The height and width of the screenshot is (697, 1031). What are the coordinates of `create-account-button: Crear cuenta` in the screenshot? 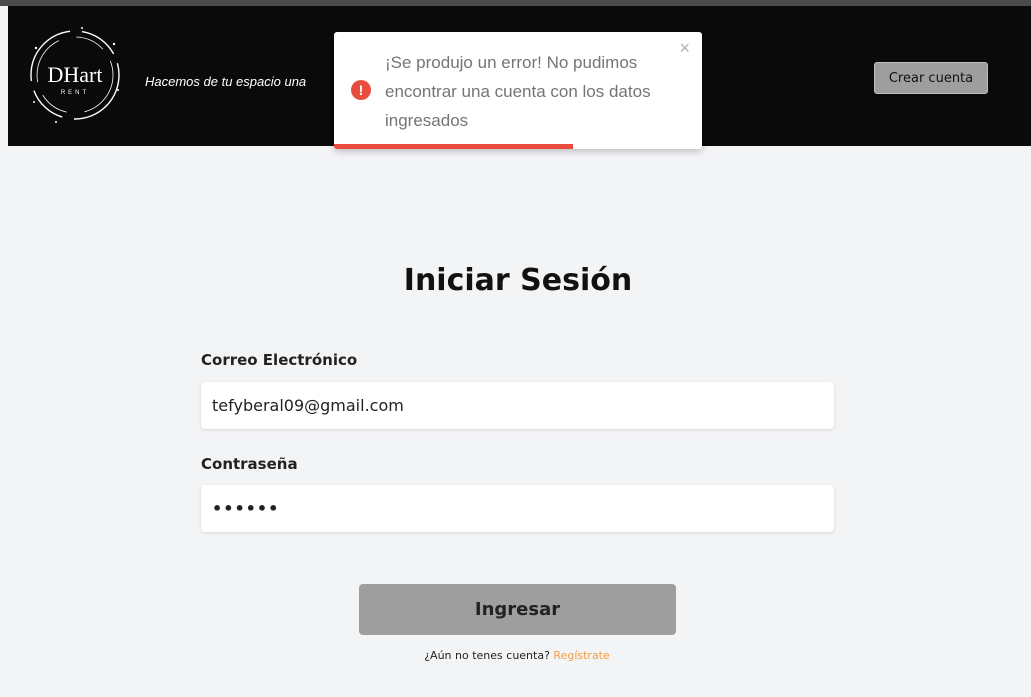 It's located at (931, 78).